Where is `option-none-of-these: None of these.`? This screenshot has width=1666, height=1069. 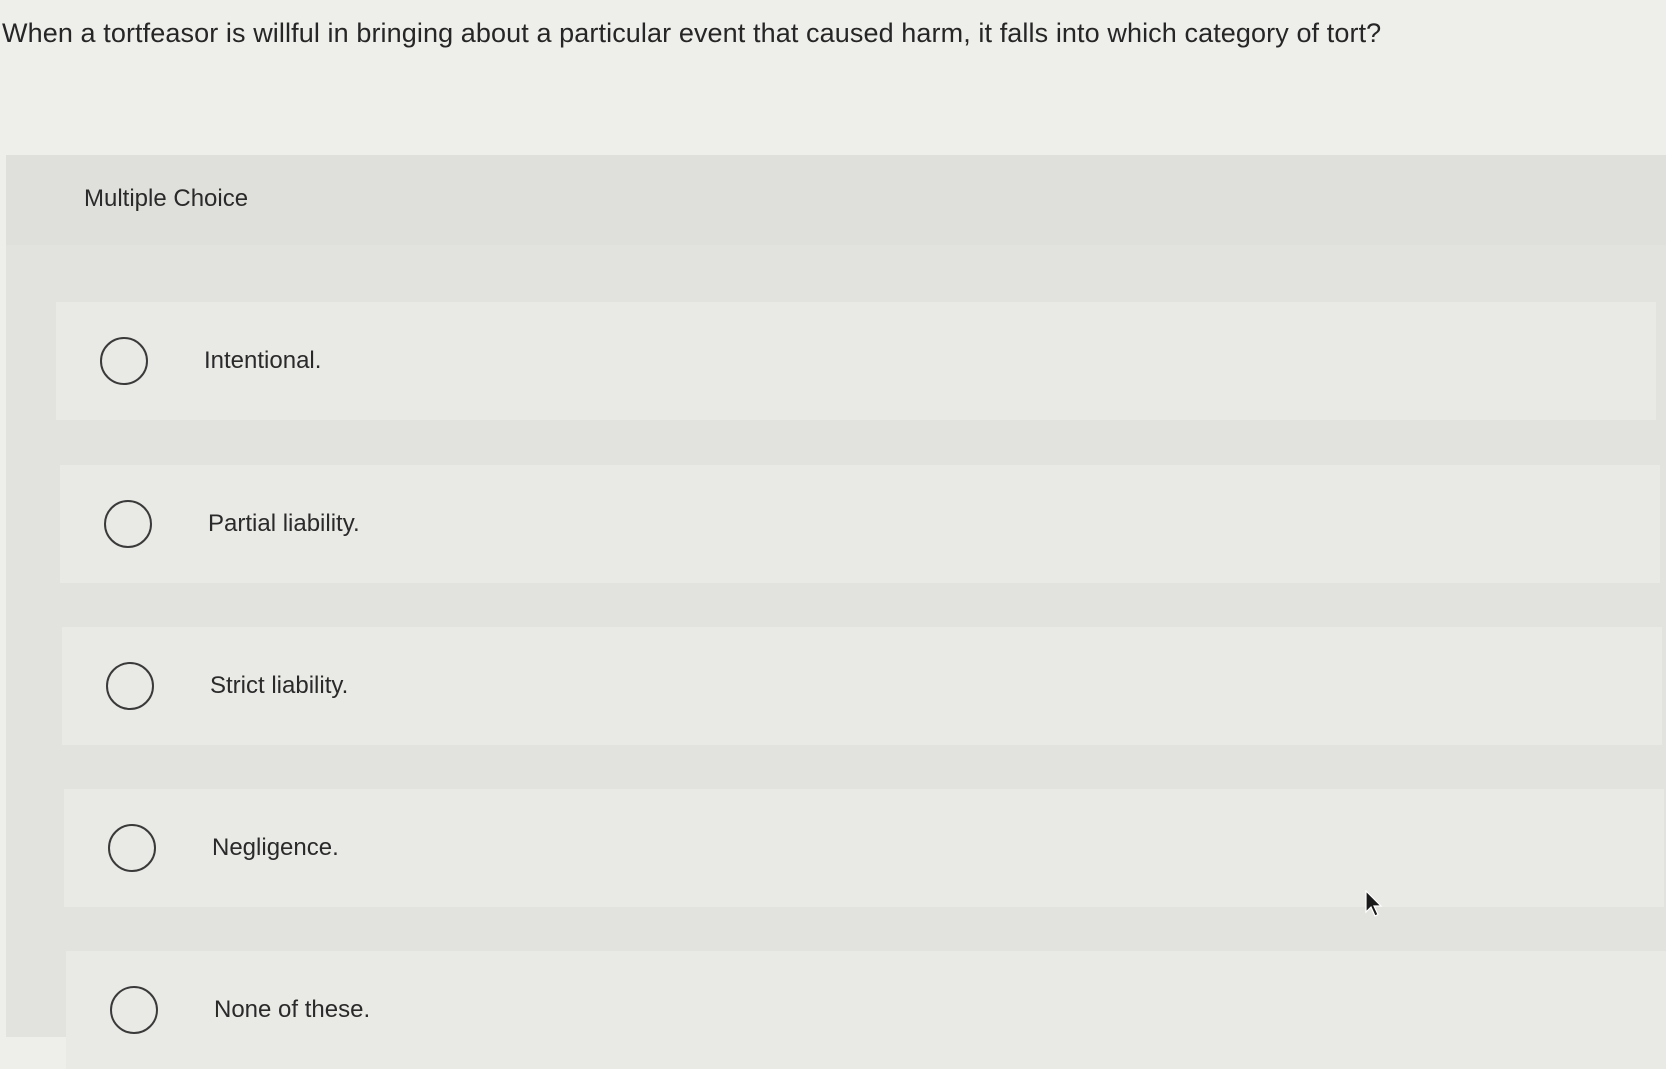
option-none-of-these: None of these. is located at coordinates (866, 1010).